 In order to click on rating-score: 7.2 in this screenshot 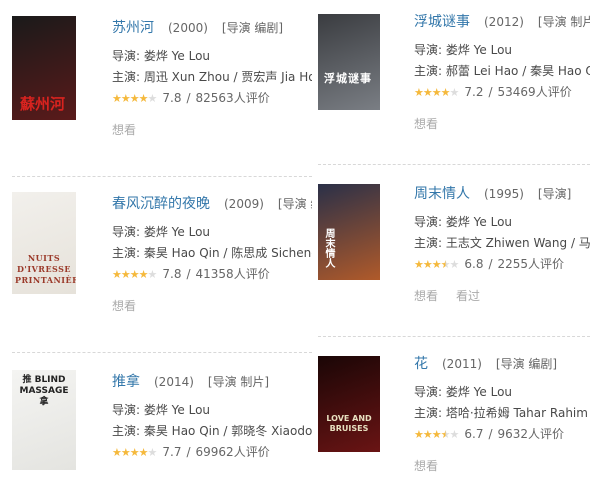, I will do `click(474, 92)`.